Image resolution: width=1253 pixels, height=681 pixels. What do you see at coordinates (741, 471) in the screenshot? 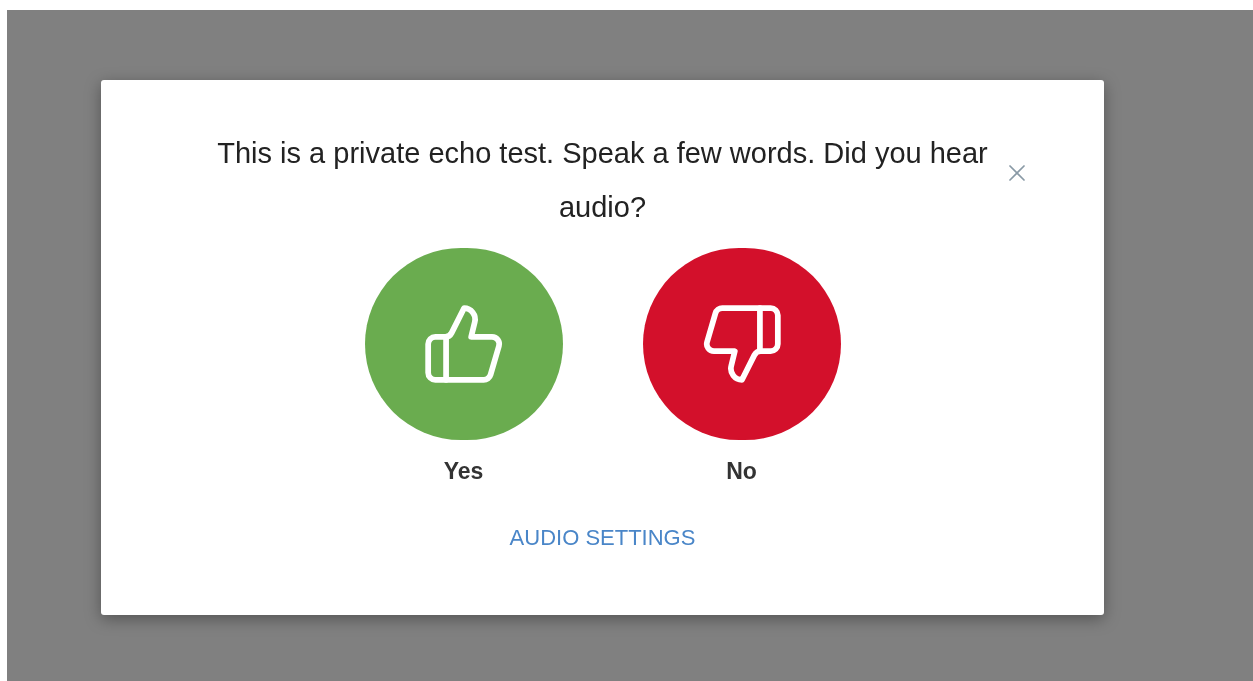
I see `answer-label: No` at bounding box center [741, 471].